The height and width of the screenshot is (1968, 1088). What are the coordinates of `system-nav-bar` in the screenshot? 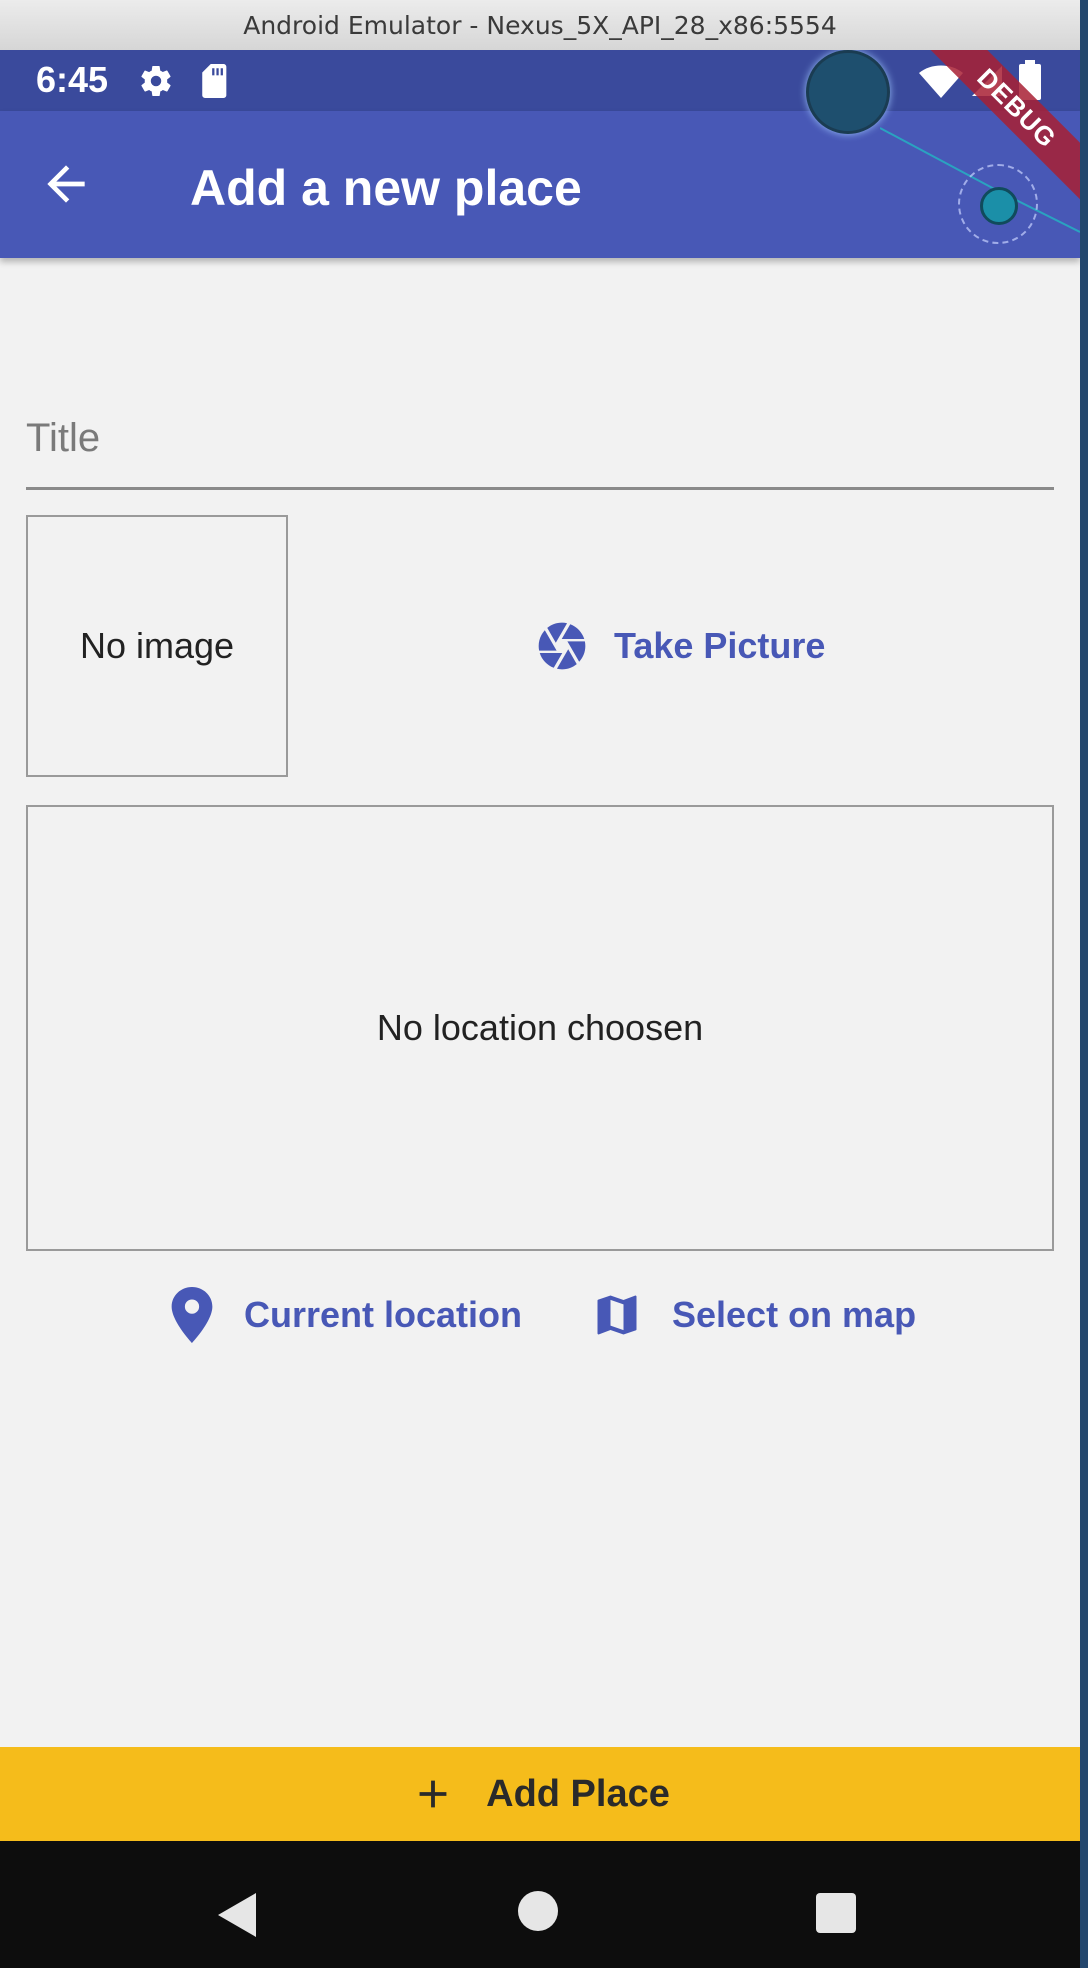 It's located at (540, 1904).